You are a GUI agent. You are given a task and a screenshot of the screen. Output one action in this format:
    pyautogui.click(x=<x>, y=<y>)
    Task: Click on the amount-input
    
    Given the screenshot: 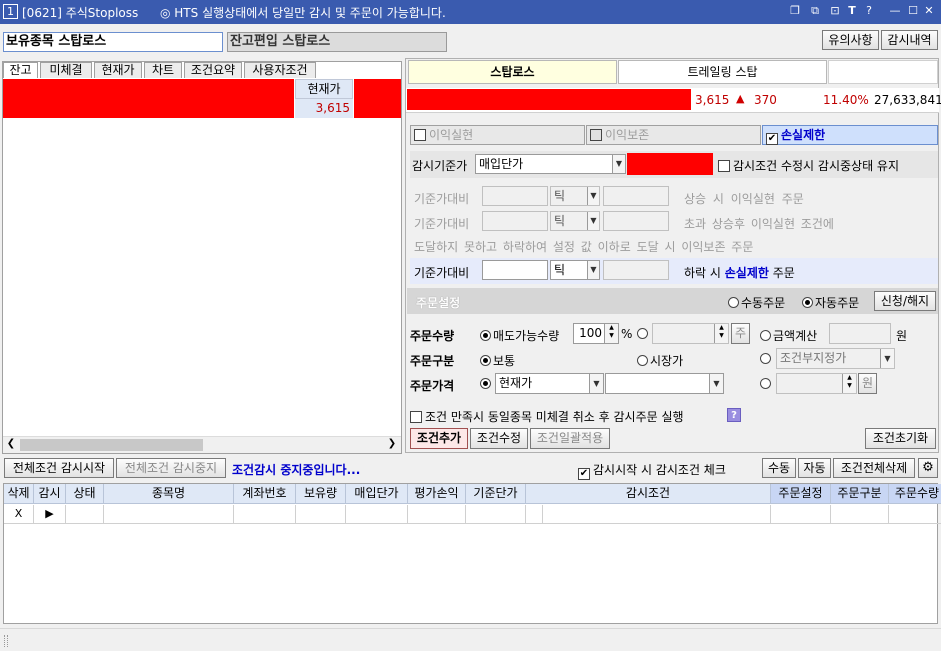 What is the action you would take?
    pyautogui.click(x=860, y=333)
    